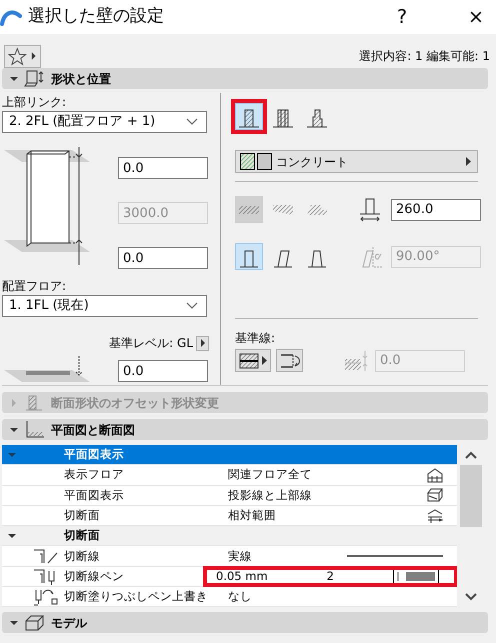 This screenshot has height=643, width=496. What do you see at coordinates (424, 56) in the screenshot?
I see `selection-info: 選択内容: 1 編集可能: 1` at bounding box center [424, 56].